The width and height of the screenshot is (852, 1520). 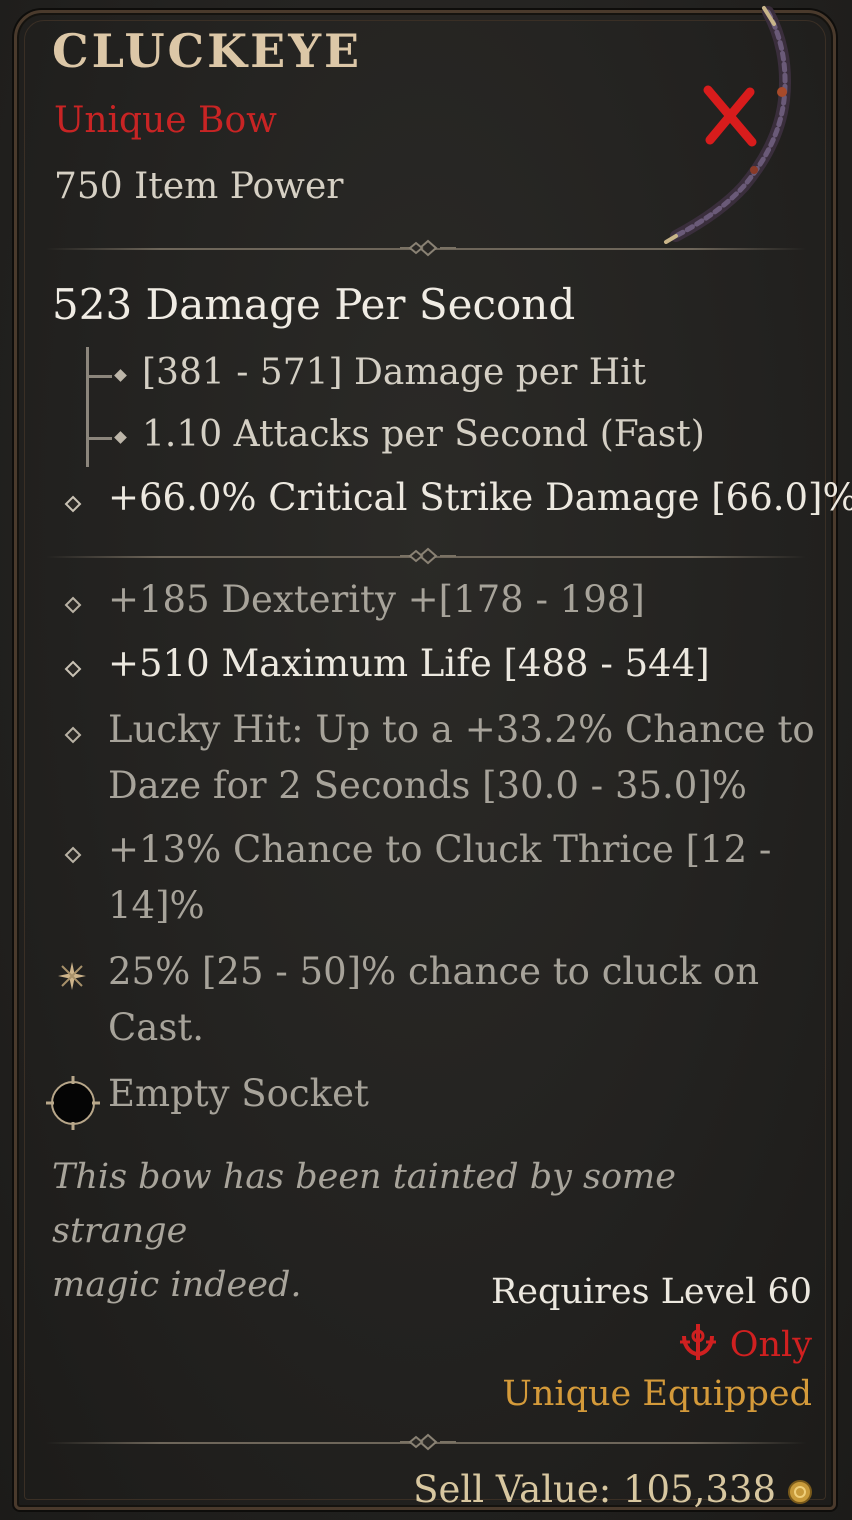 What do you see at coordinates (800, 1492) in the screenshot?
I see `gold-coin-icon` at bounding box center [800, 1492].